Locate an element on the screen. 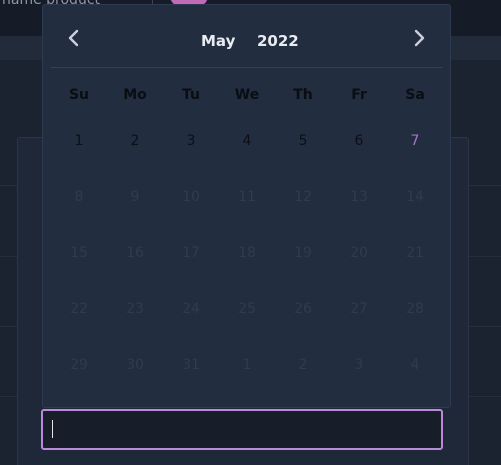  calendar-day: 9 is located at coordinates (135, 197).